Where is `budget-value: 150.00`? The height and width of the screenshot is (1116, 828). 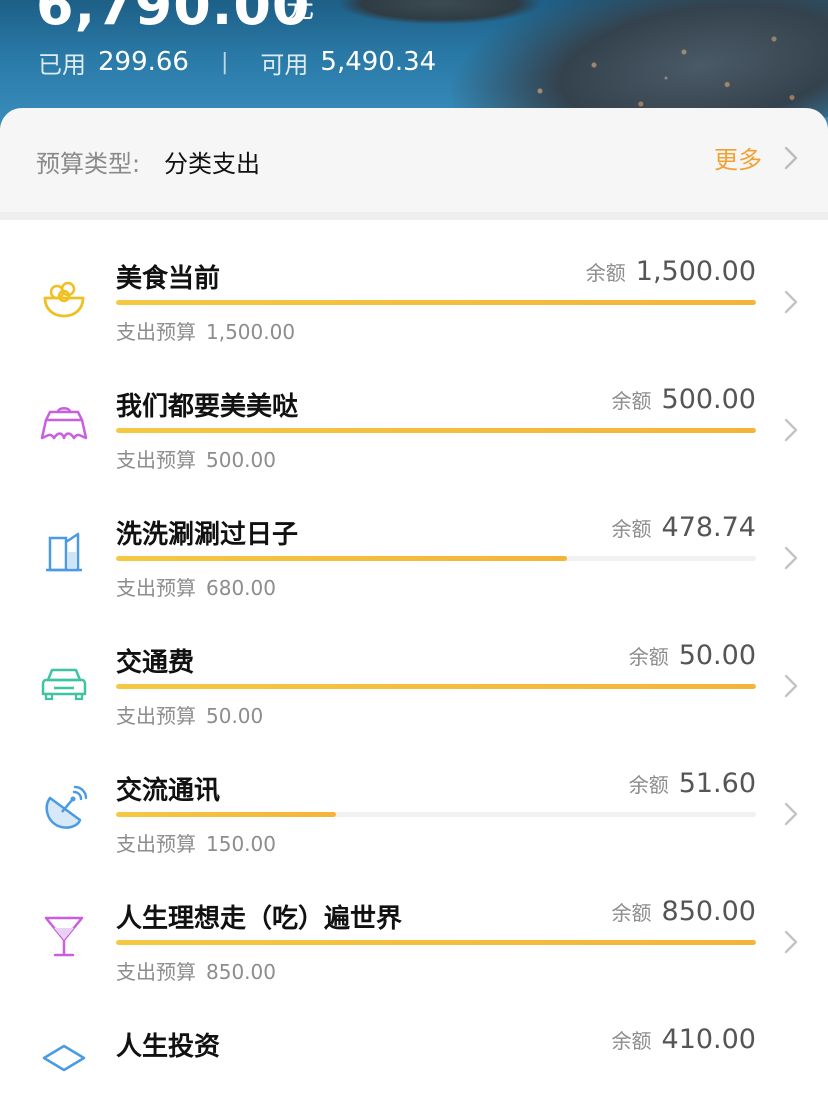 budget-value: 150.00 is located at coordinates (241, 844).